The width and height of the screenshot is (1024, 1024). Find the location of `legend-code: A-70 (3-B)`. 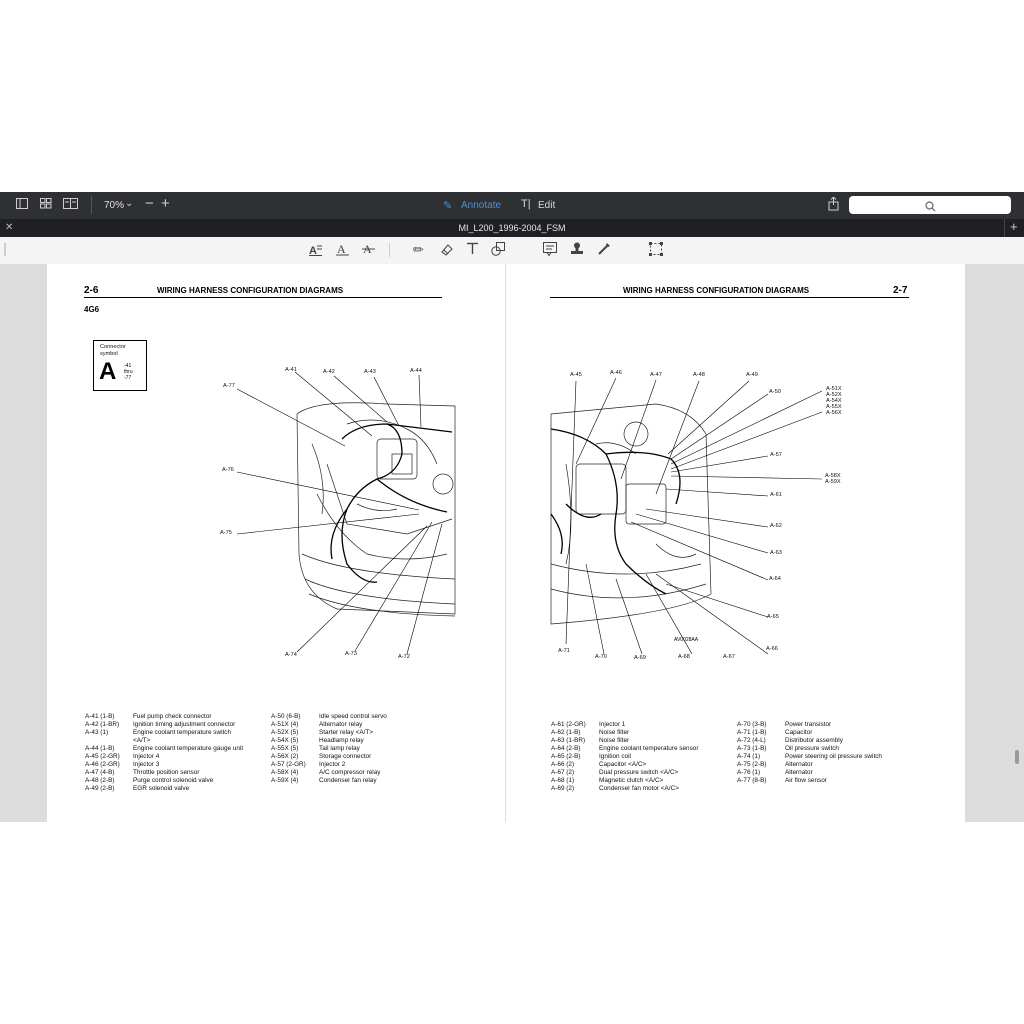

legend-code: A-70 (3-B) is located at coordinates (752, 724).